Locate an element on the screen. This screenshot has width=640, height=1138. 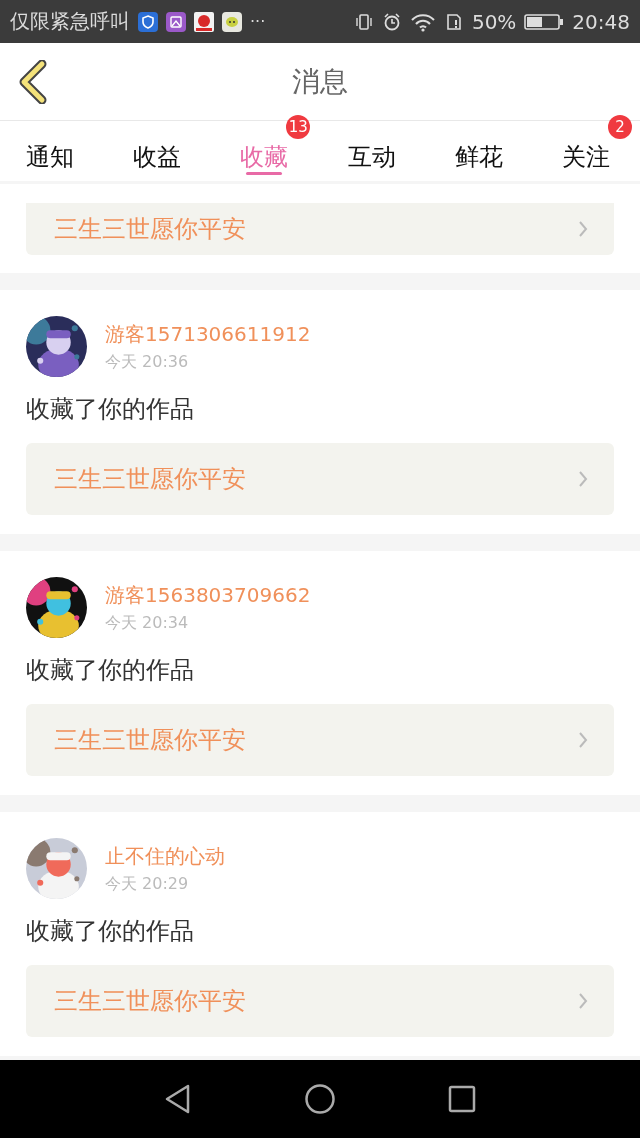
tab: 通知 is located at coordinates (50, 151).